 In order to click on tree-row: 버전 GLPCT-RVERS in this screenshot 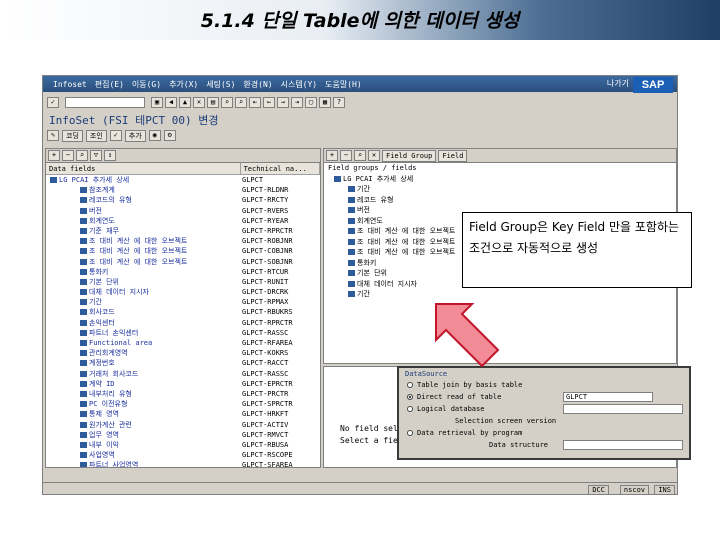, I will do `click(183, 211)`.